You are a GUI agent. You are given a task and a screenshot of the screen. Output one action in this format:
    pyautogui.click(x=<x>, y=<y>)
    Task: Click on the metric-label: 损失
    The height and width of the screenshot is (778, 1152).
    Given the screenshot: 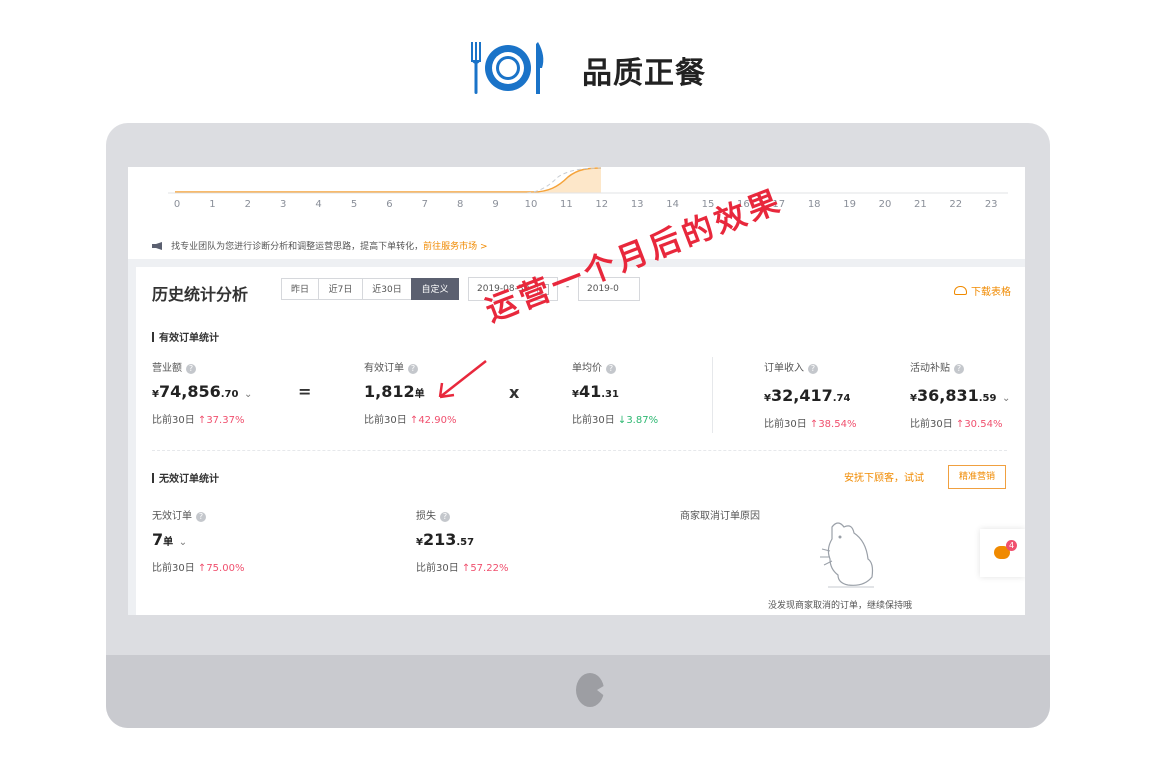 What is the action you would take?
    pyautogui.click(x=426, y=516)
    